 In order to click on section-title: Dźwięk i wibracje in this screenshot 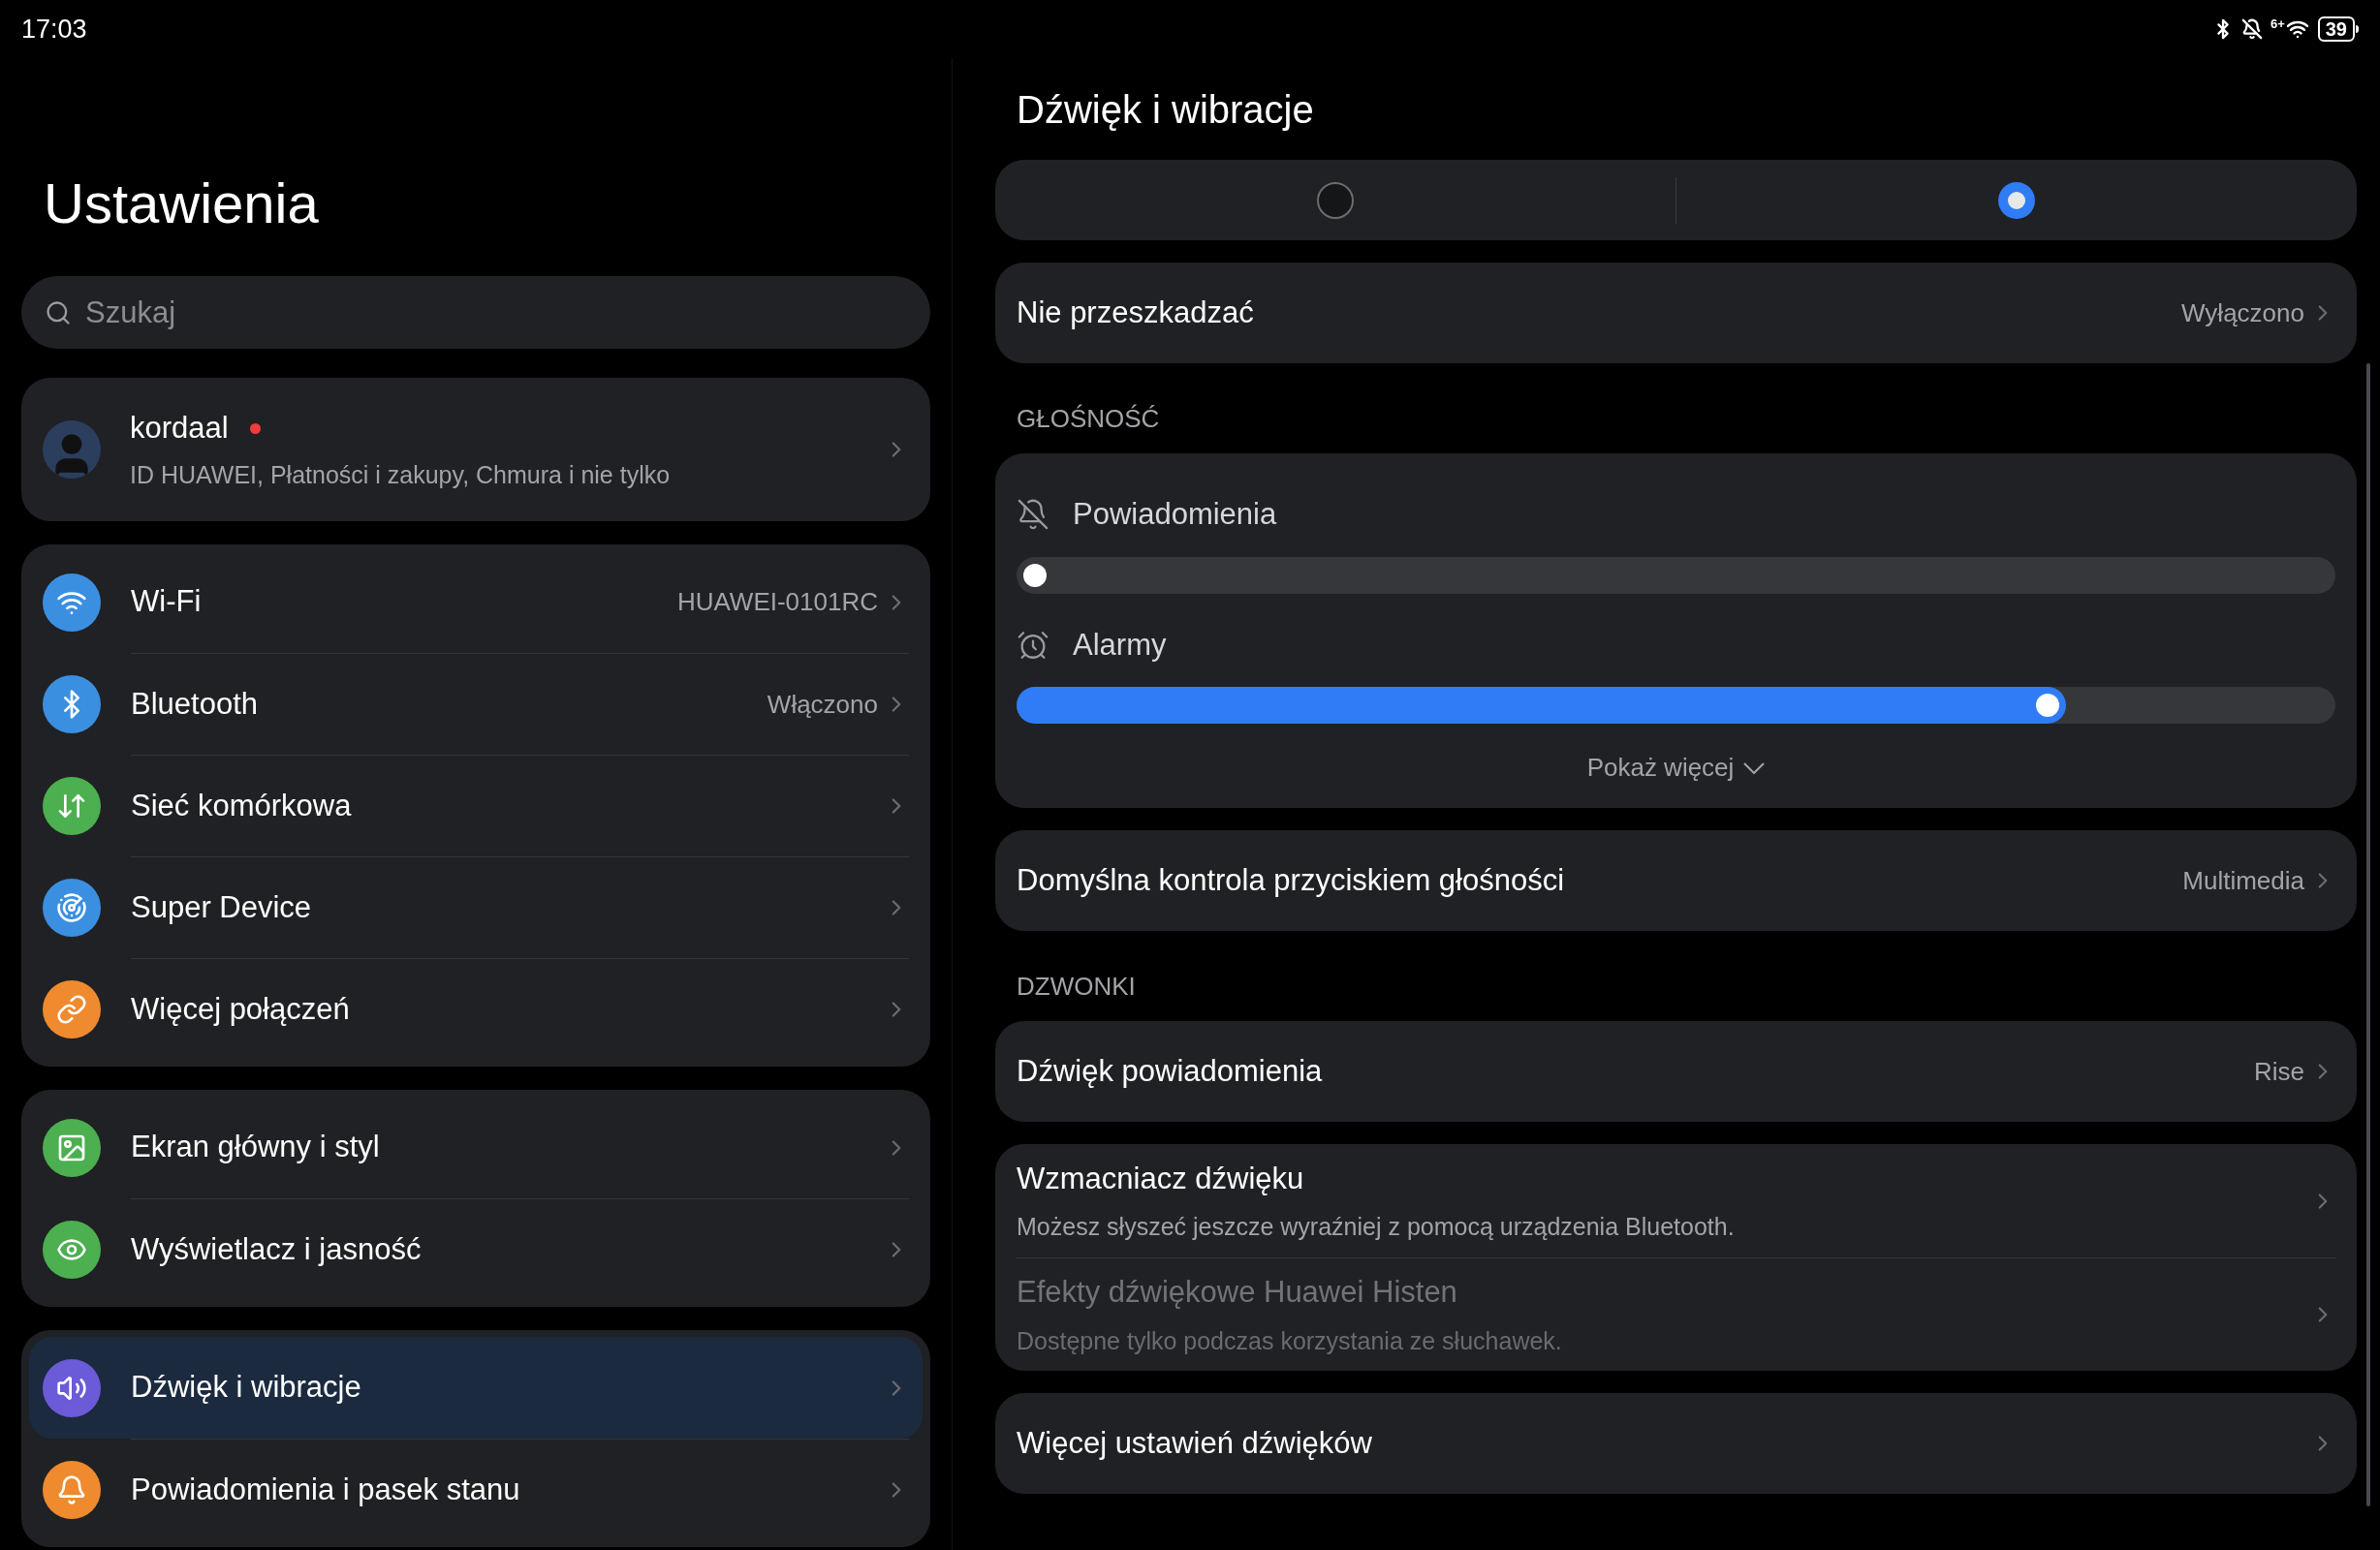, I will do `click(1166, 110)`.